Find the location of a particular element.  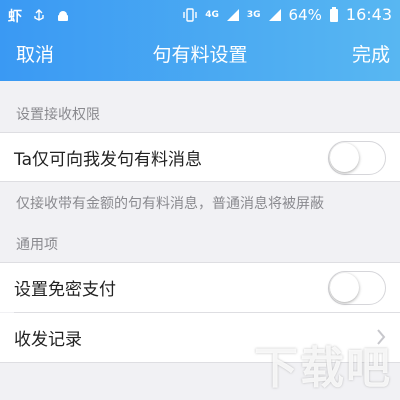

clock: 16:43 is located at coordinates (368, 14).